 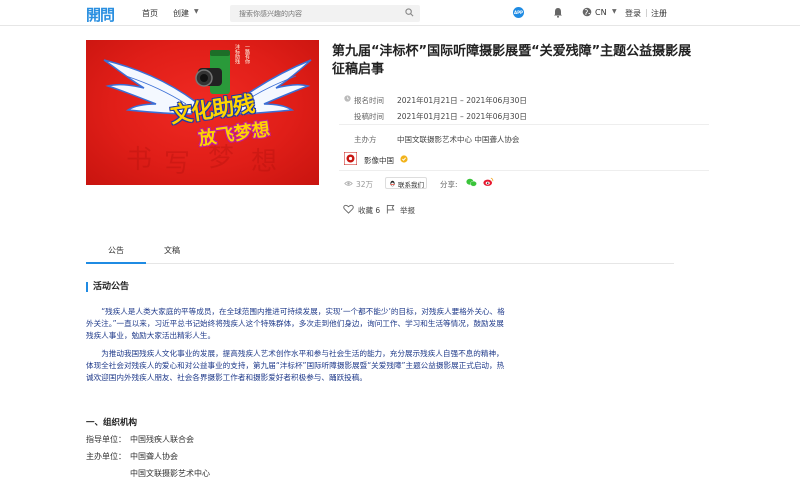 I want to click on banner-vertical-text: 沣标助残, so click(x=237, y=54).